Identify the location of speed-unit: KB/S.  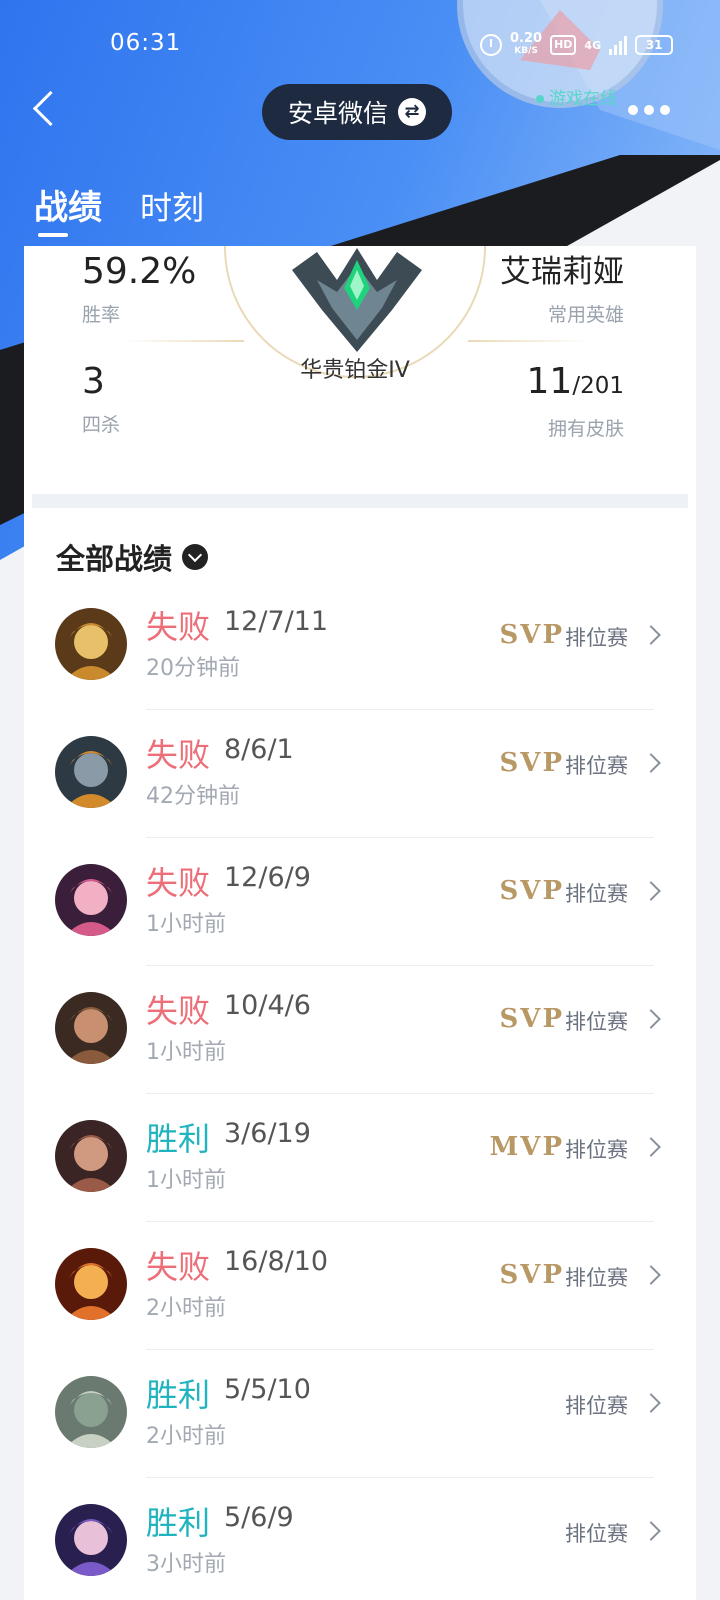
(526, 51).